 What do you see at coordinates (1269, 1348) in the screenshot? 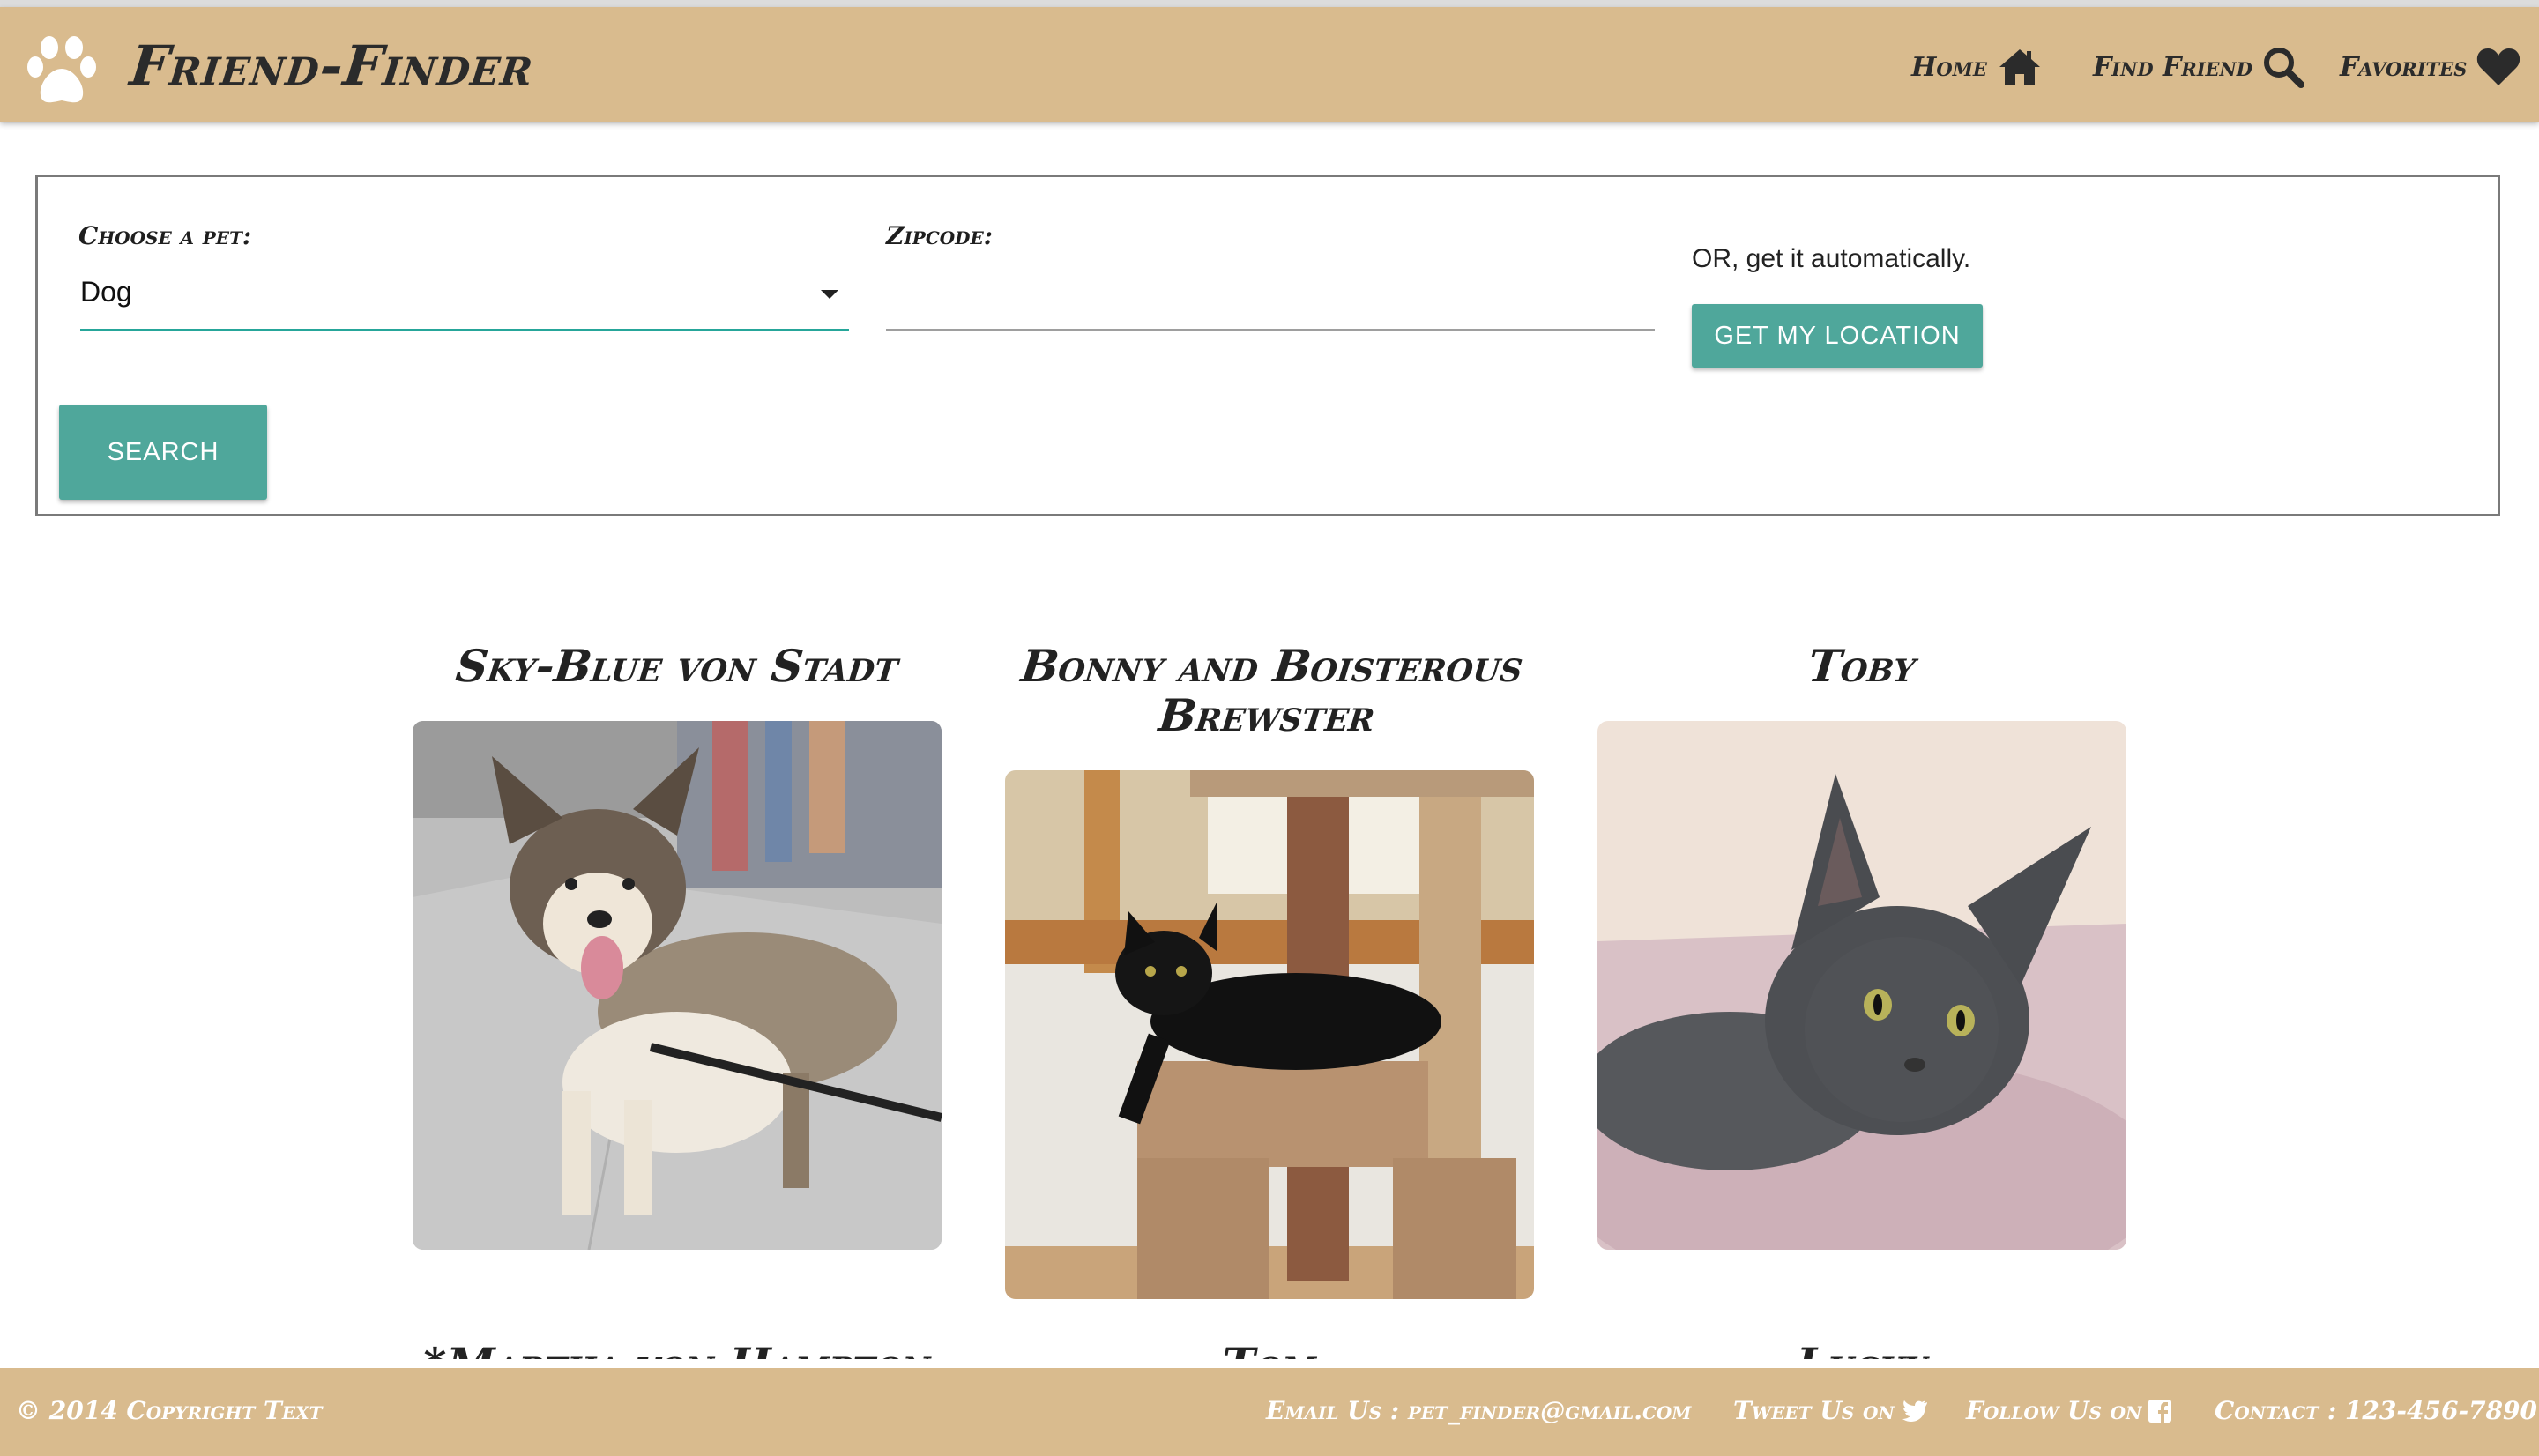
I see `next-row-title: Tom` at bounding box center [1269, 1348].